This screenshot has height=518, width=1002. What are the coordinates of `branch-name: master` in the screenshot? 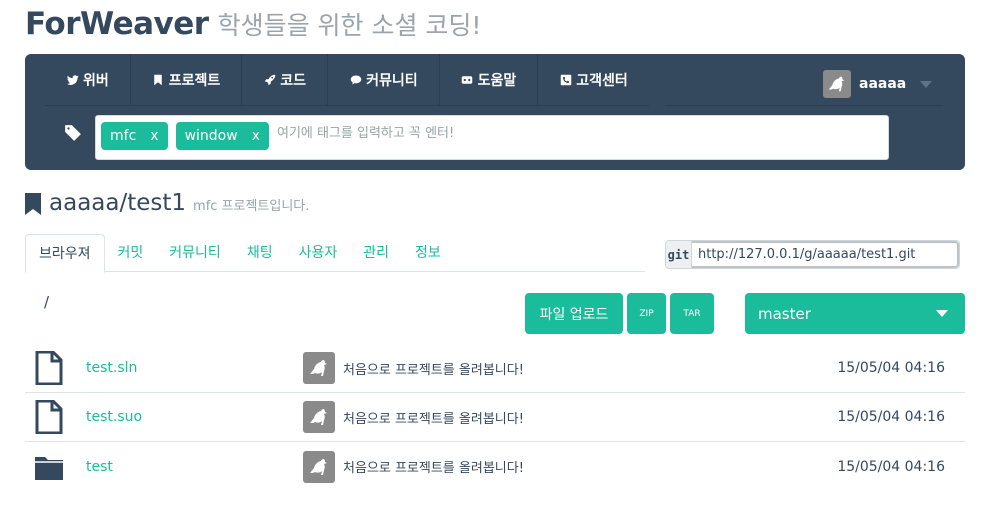 It's located at (784, 313).